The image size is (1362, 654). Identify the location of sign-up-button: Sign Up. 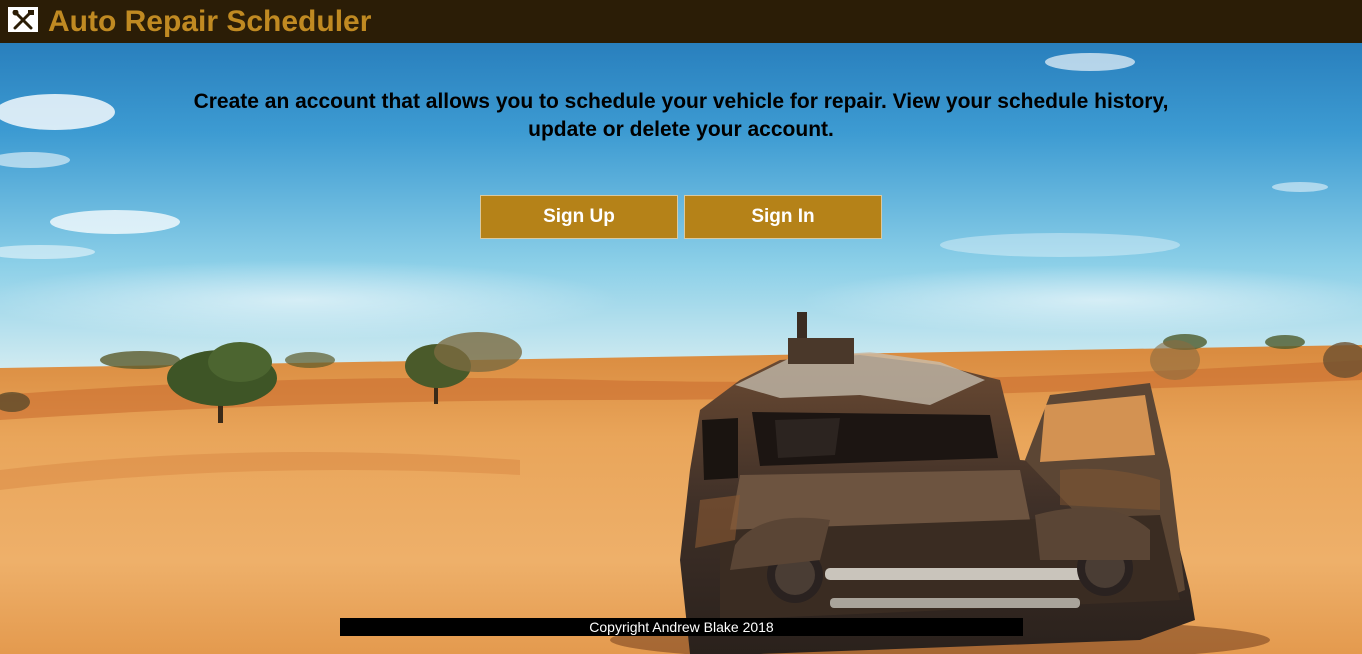
(579, 217).